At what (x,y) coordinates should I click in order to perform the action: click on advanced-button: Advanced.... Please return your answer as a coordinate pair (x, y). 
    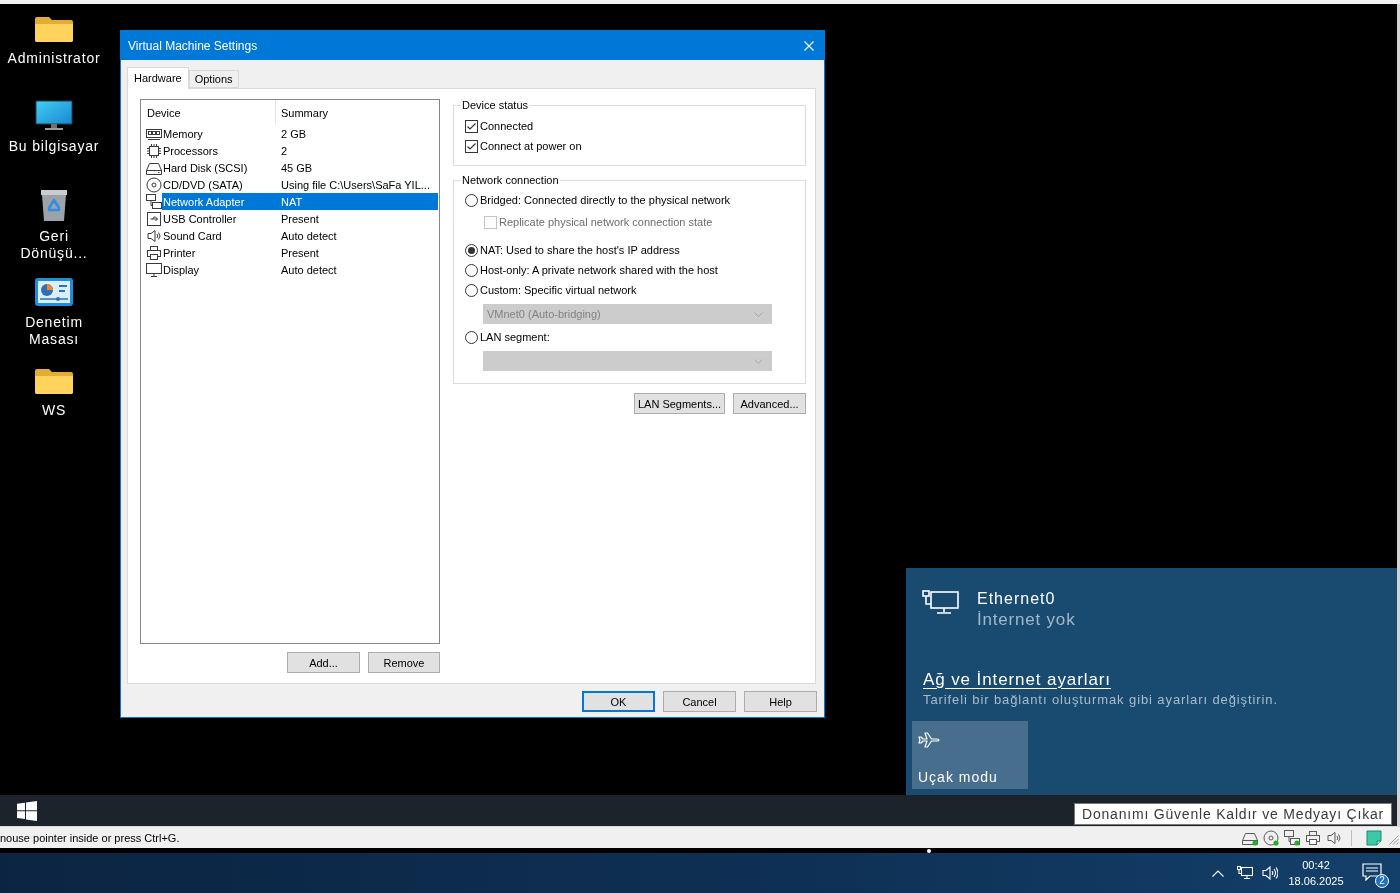
    Looking at the image, I should click on (769, 403).